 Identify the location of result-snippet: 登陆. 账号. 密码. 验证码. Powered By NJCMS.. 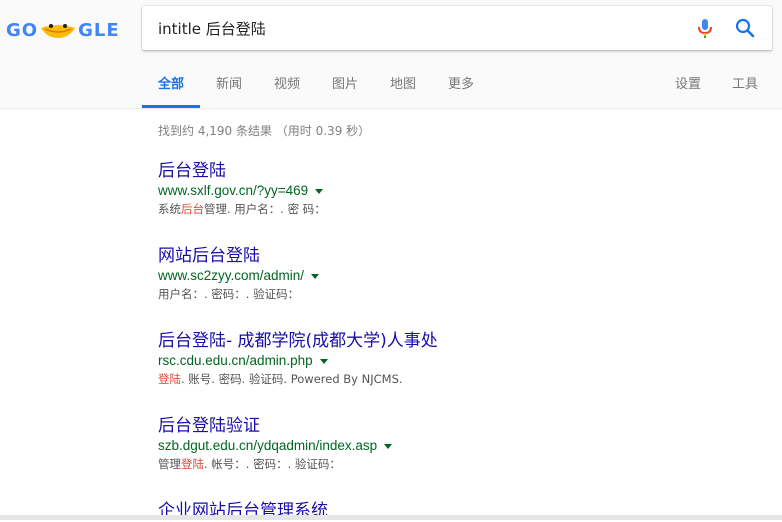
(458, 379).